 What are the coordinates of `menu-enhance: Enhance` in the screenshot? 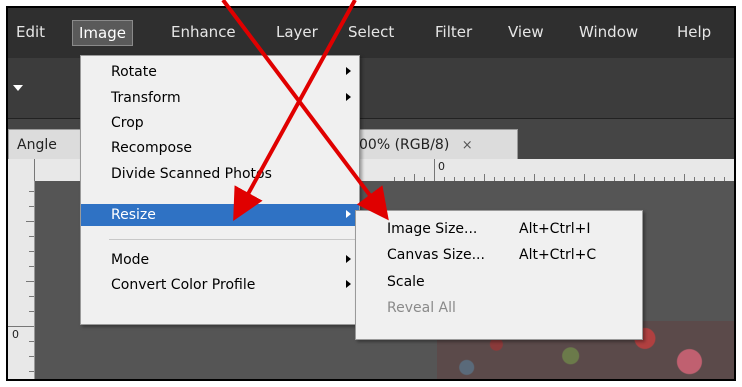 It's located at (203, 32).